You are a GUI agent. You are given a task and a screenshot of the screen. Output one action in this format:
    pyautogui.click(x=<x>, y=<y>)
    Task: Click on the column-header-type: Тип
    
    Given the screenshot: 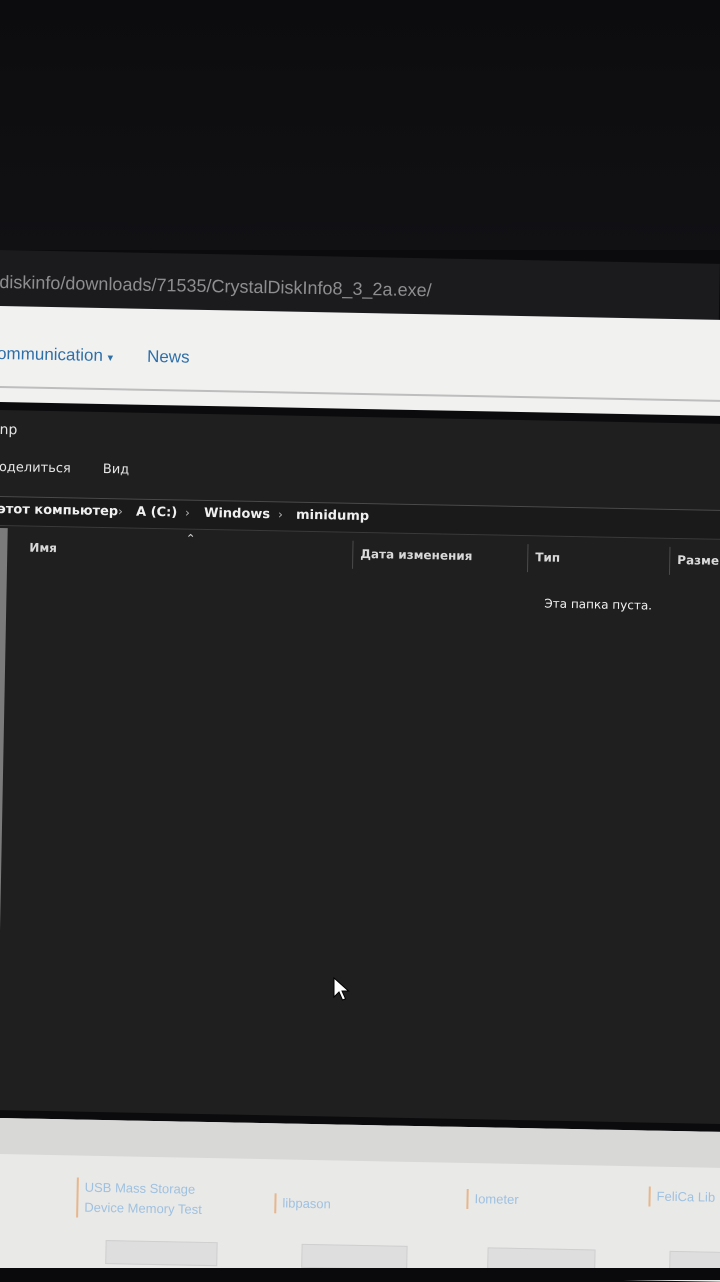 What is the action you would take?
    pyautogui.click(x=547, y=557)
    